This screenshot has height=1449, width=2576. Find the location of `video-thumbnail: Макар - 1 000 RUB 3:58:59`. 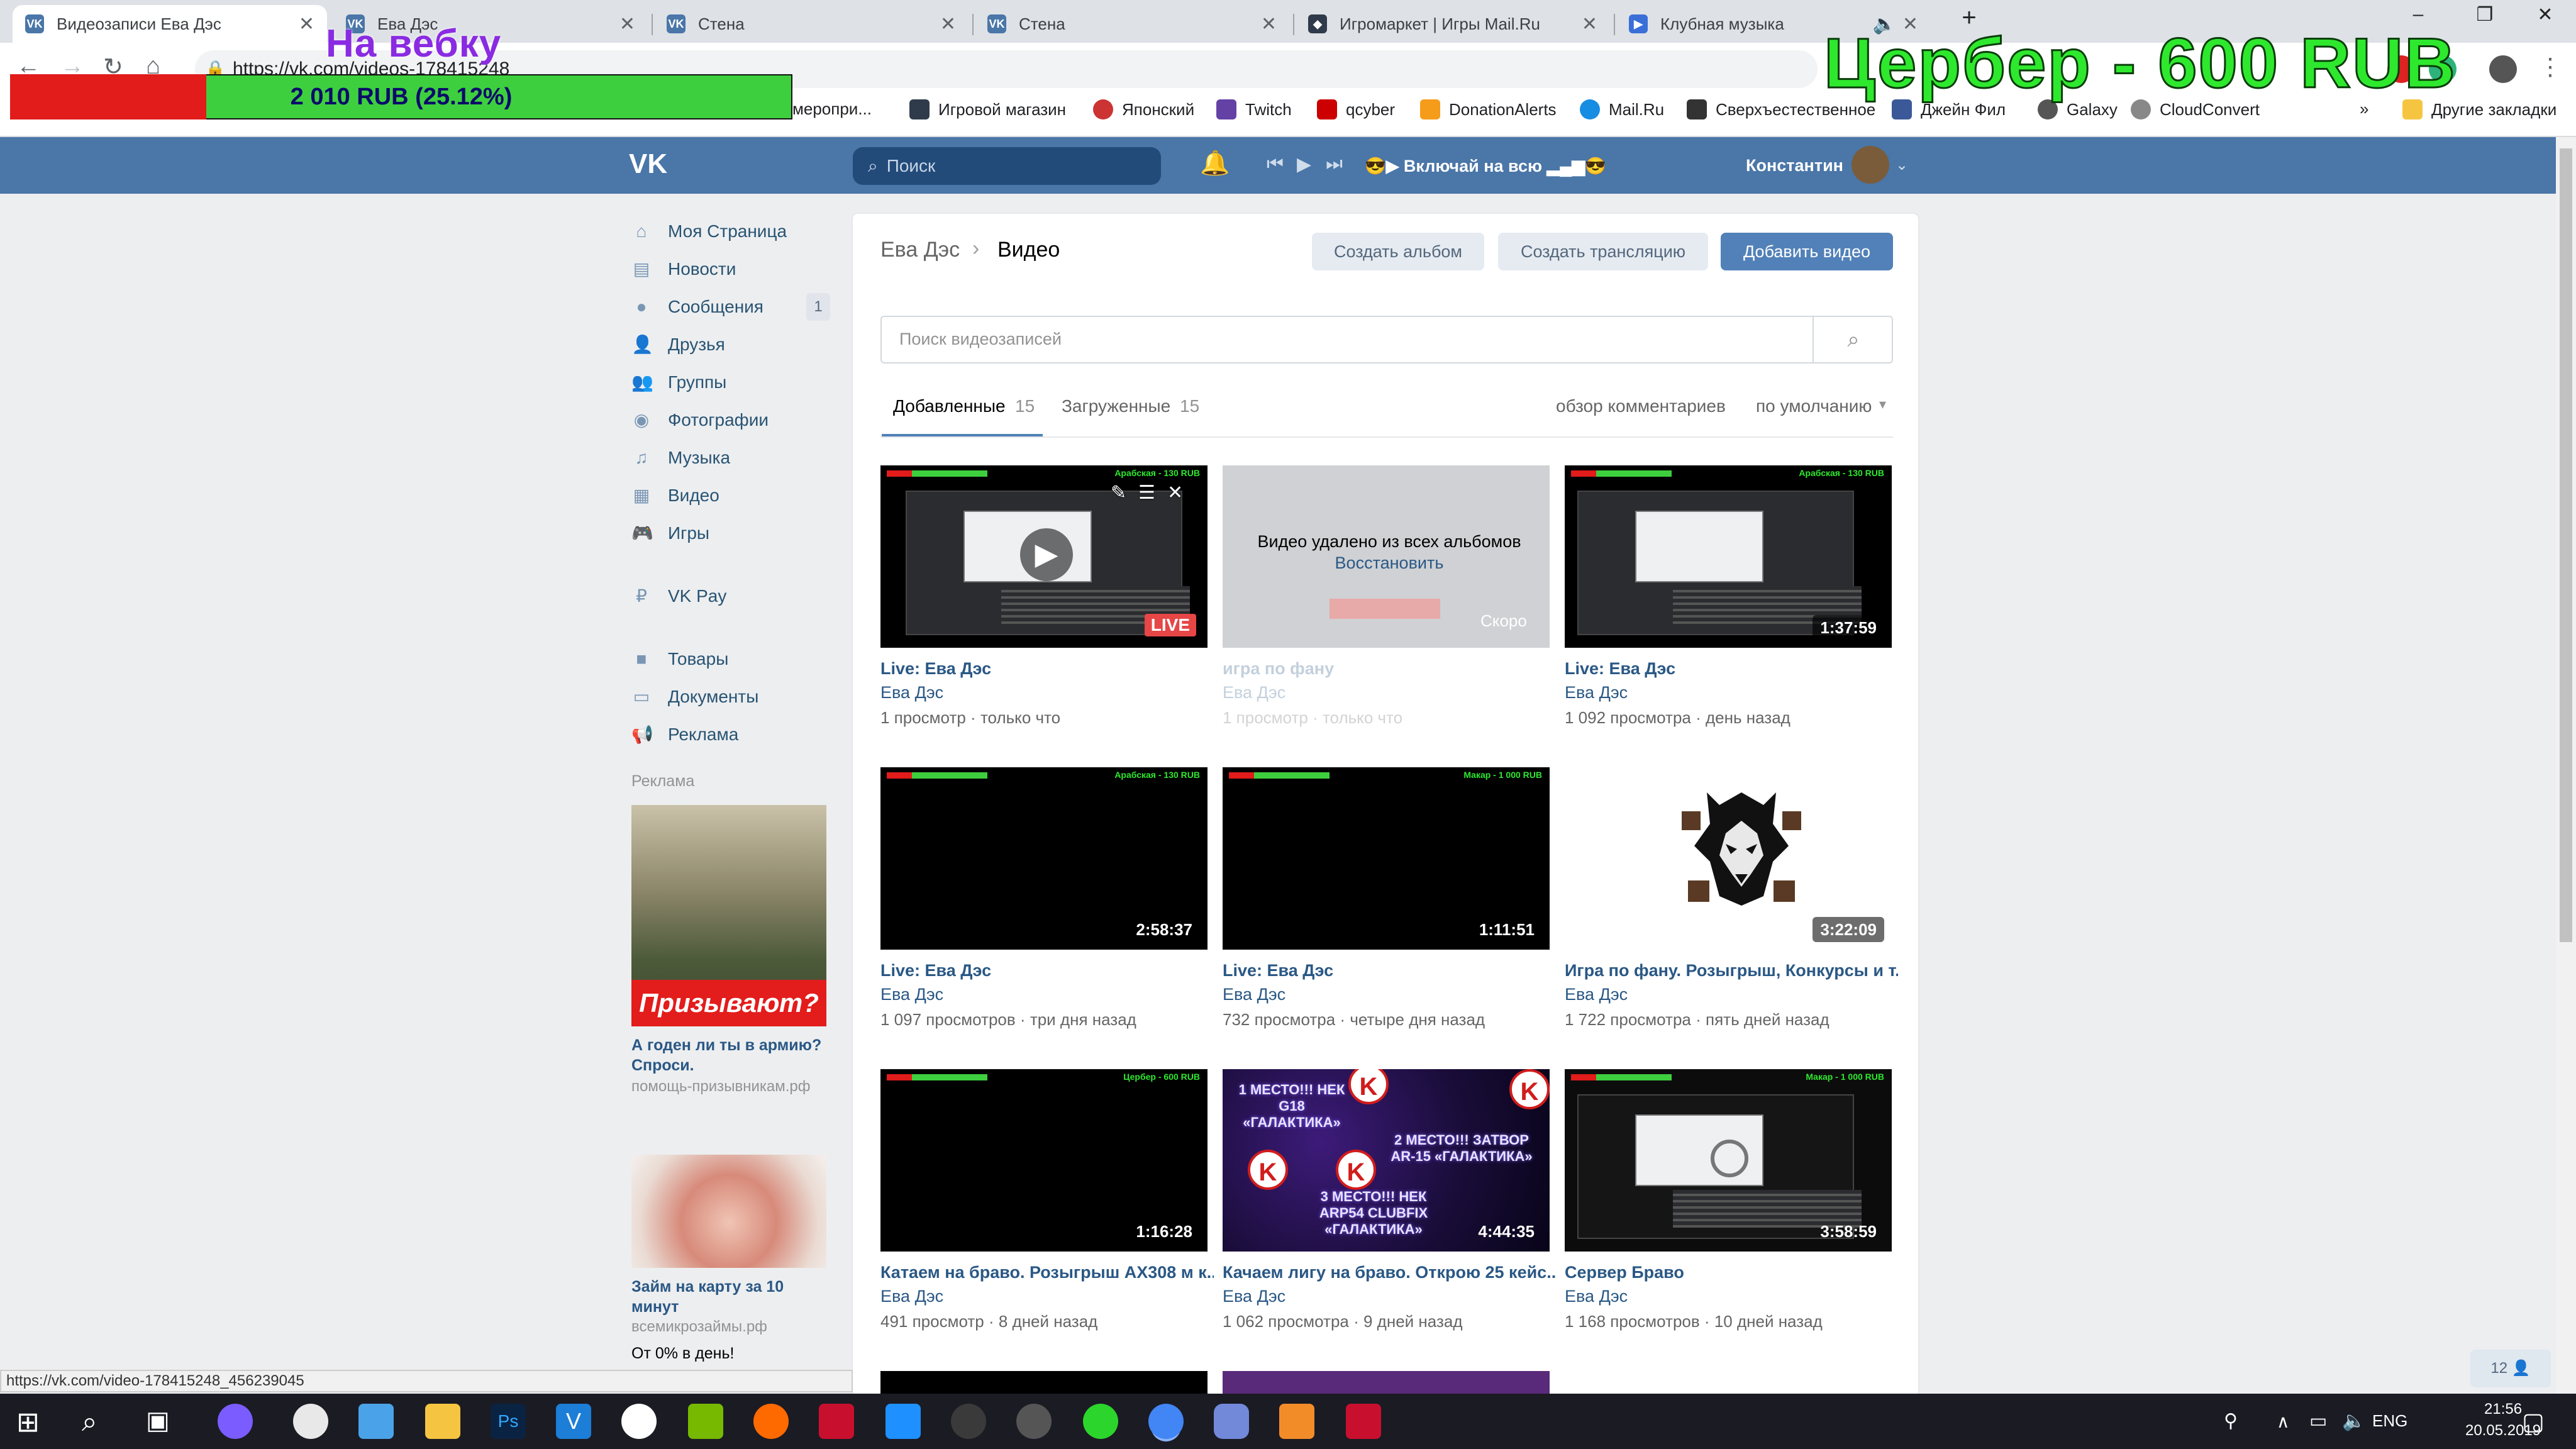

video-thumbnail: Макар - 1 000 RUB 3:58:59 is located at coordinates (1728, 1160).